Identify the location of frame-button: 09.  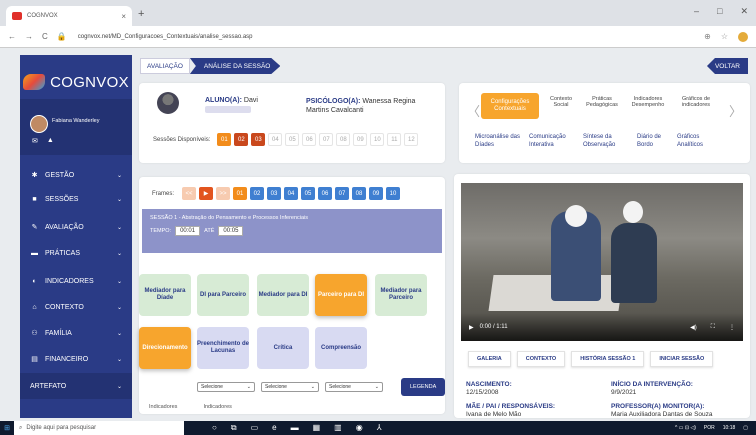
(376, 193).